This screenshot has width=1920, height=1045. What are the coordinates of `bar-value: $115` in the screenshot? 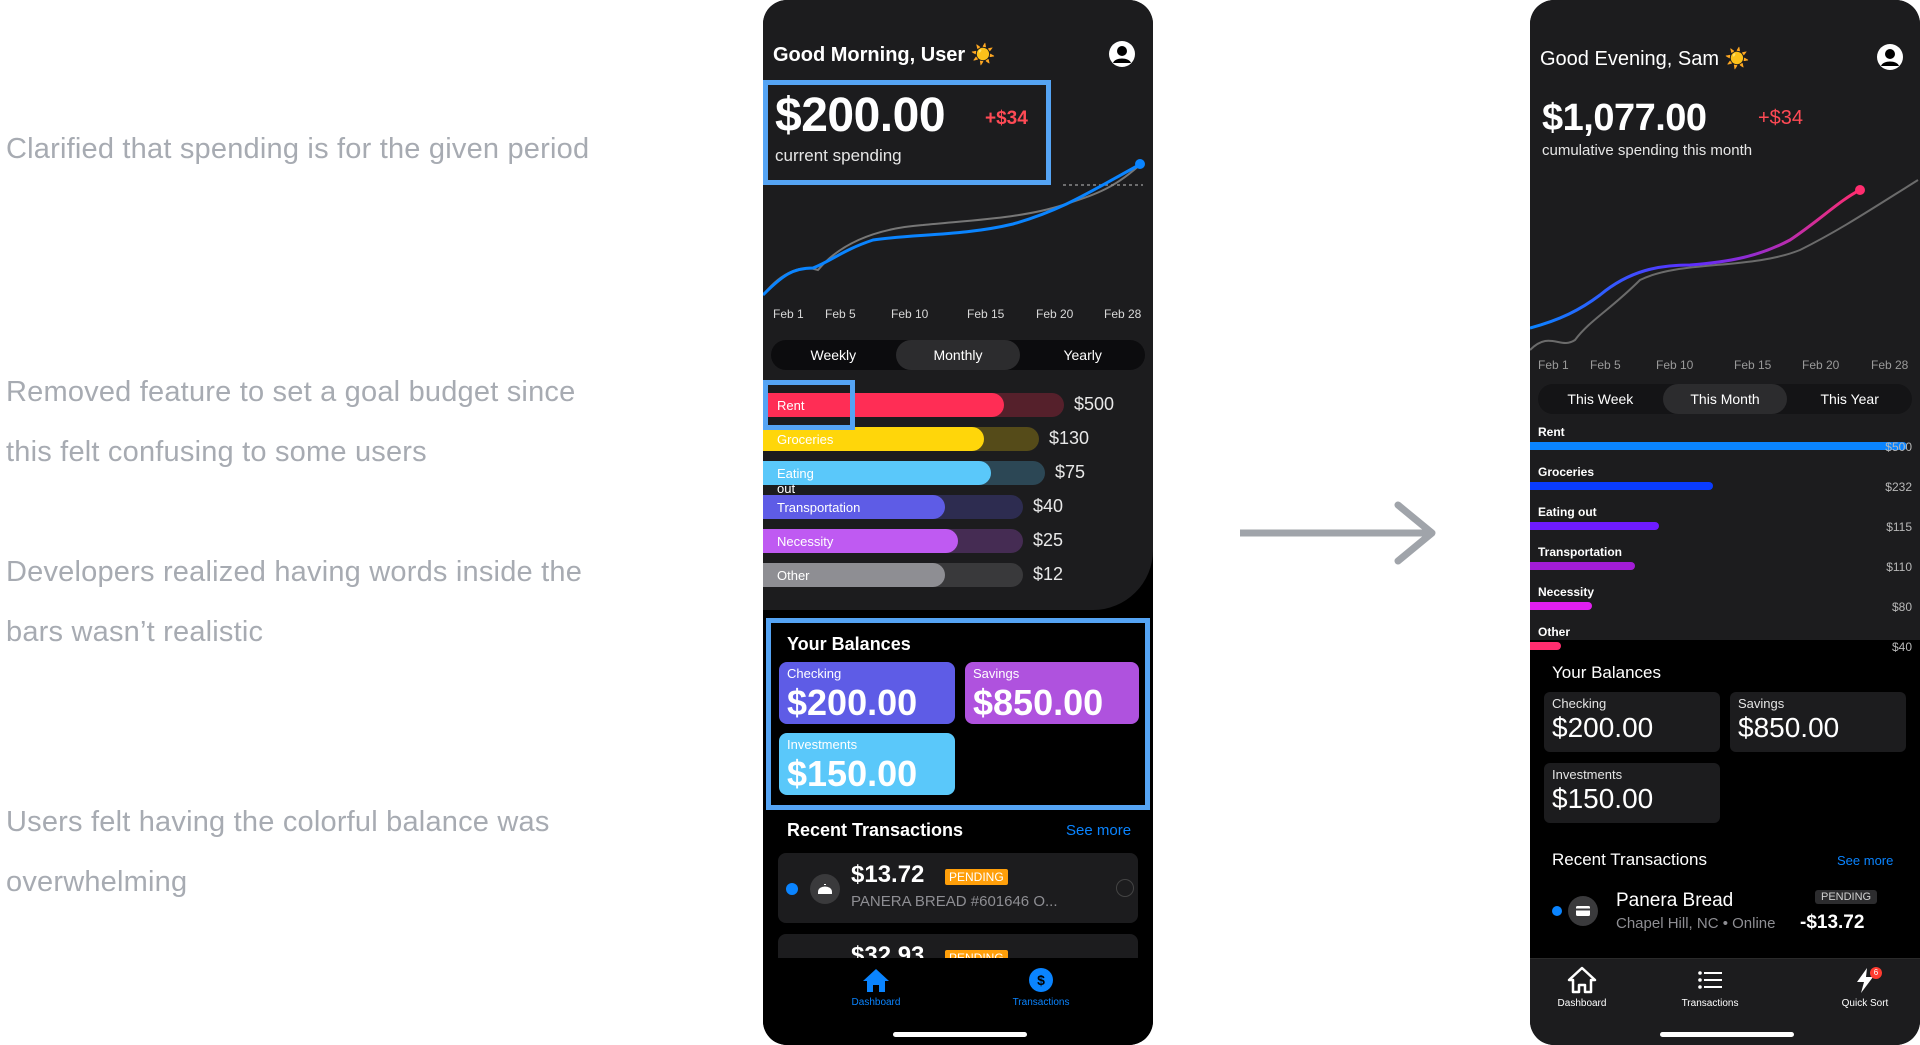 It's located at (1899, 527).